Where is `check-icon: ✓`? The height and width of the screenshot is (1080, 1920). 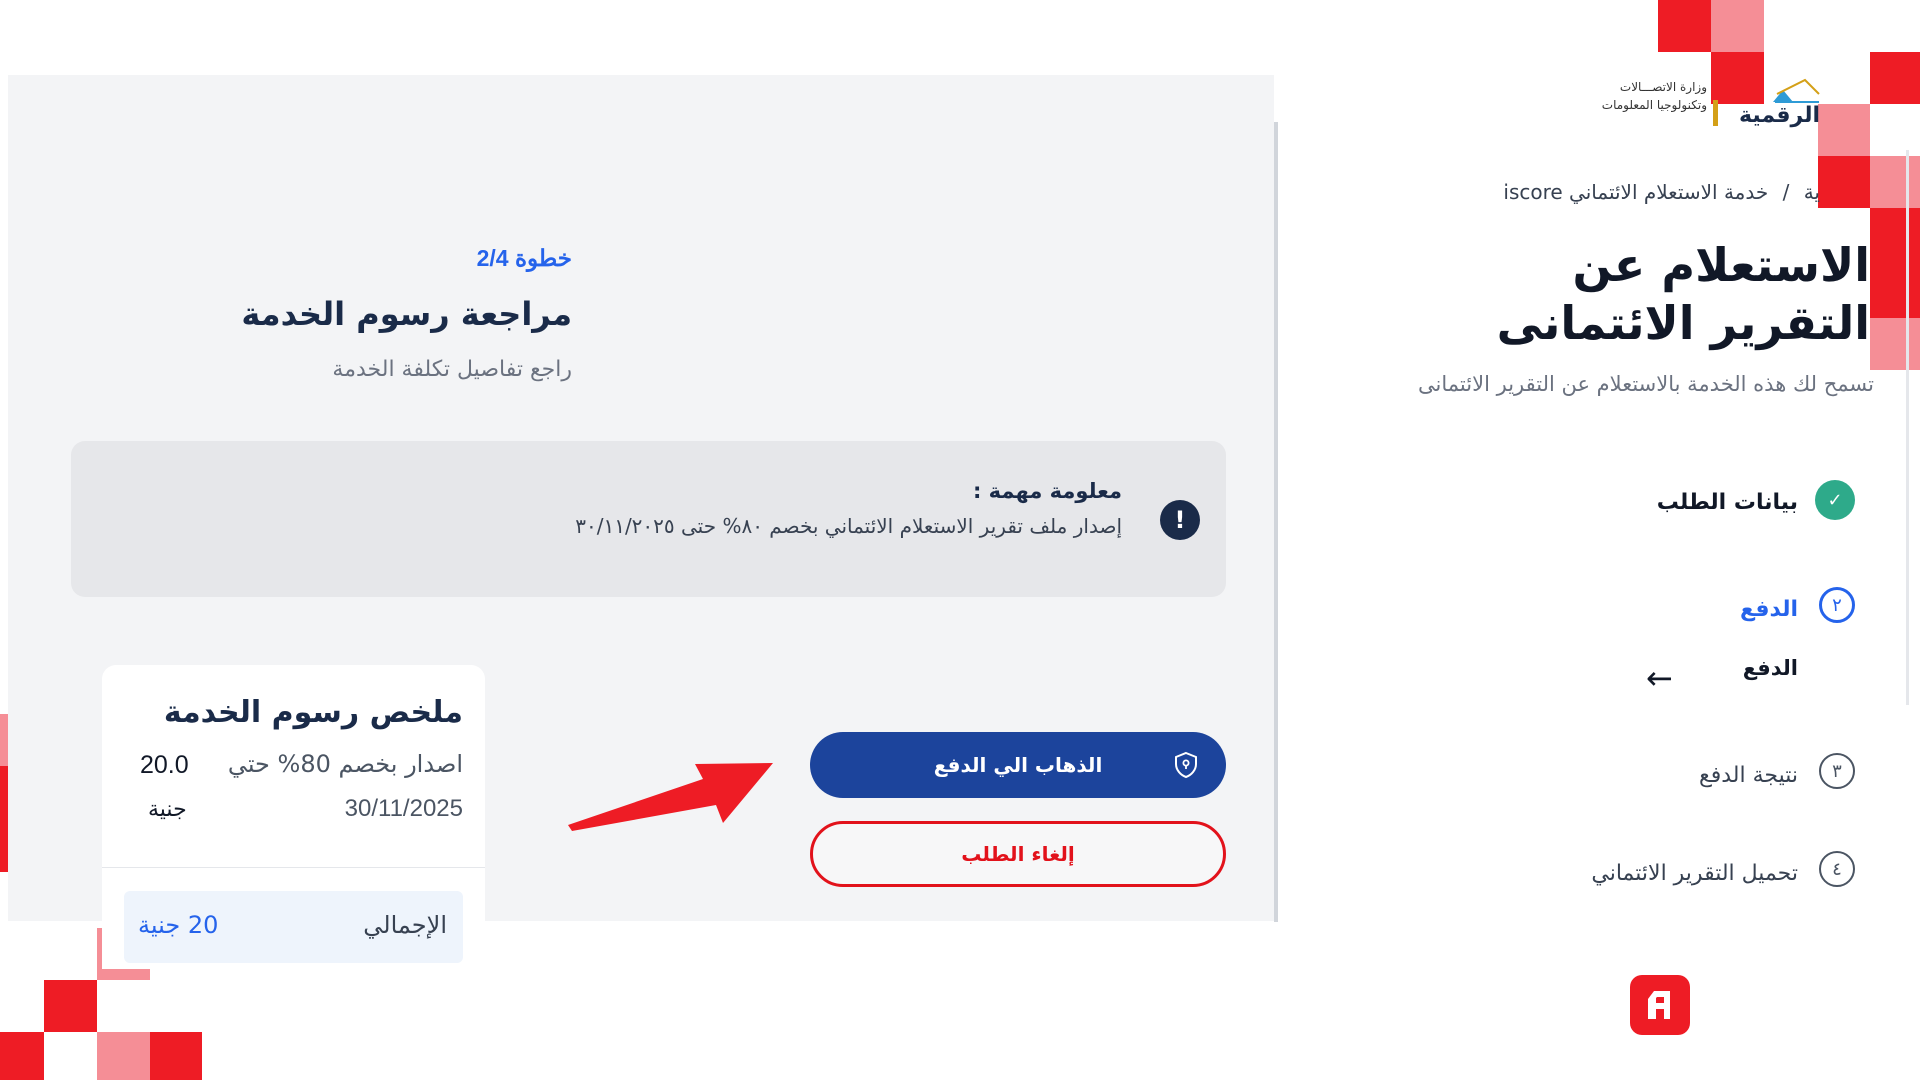
check-icon: ✓ is located at coordinates (1835, 500).